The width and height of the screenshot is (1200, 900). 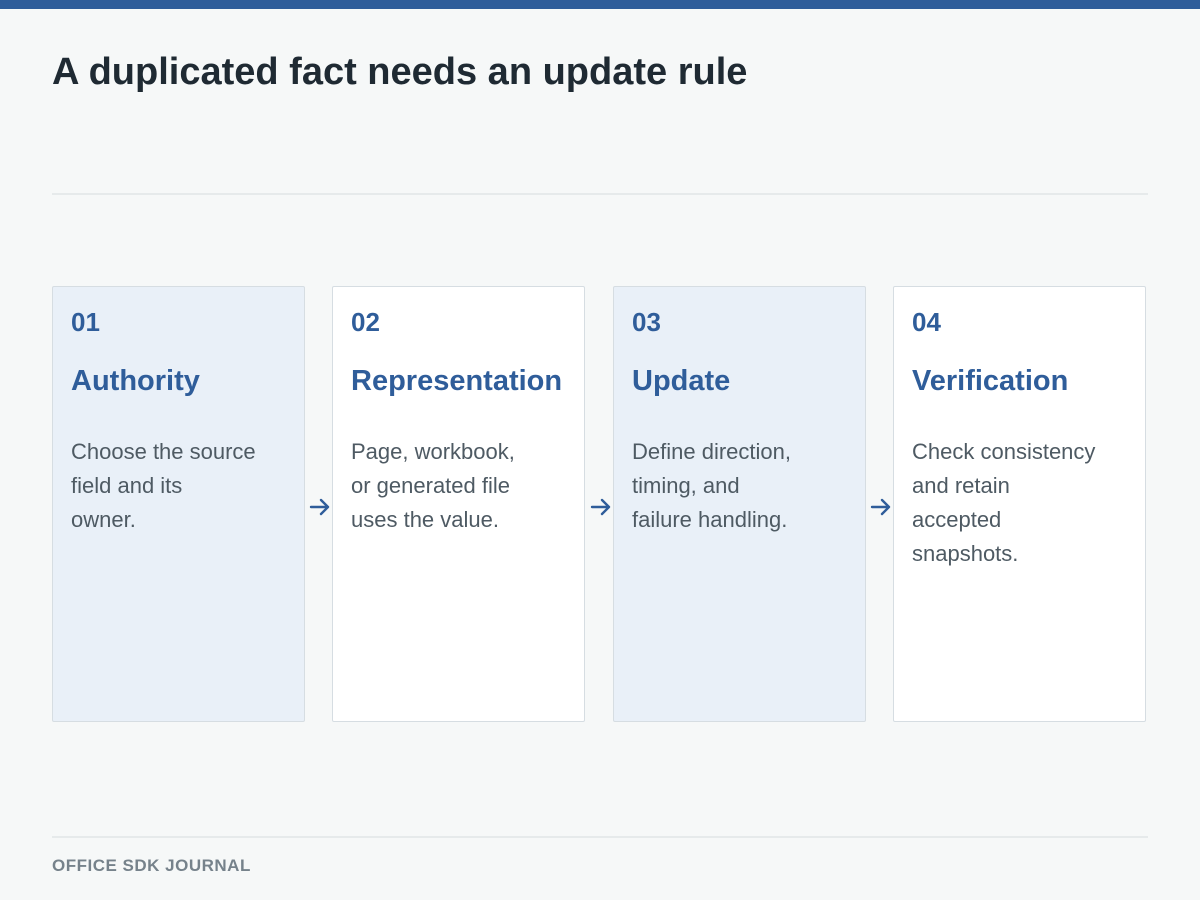 I want to click on step-description: Choose the source field and its owner., so click(x=184, y=486).